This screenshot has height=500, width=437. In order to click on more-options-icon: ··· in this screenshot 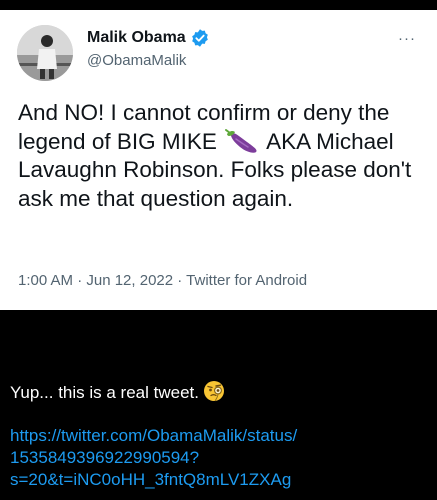, I will do `click(407, 38)`.